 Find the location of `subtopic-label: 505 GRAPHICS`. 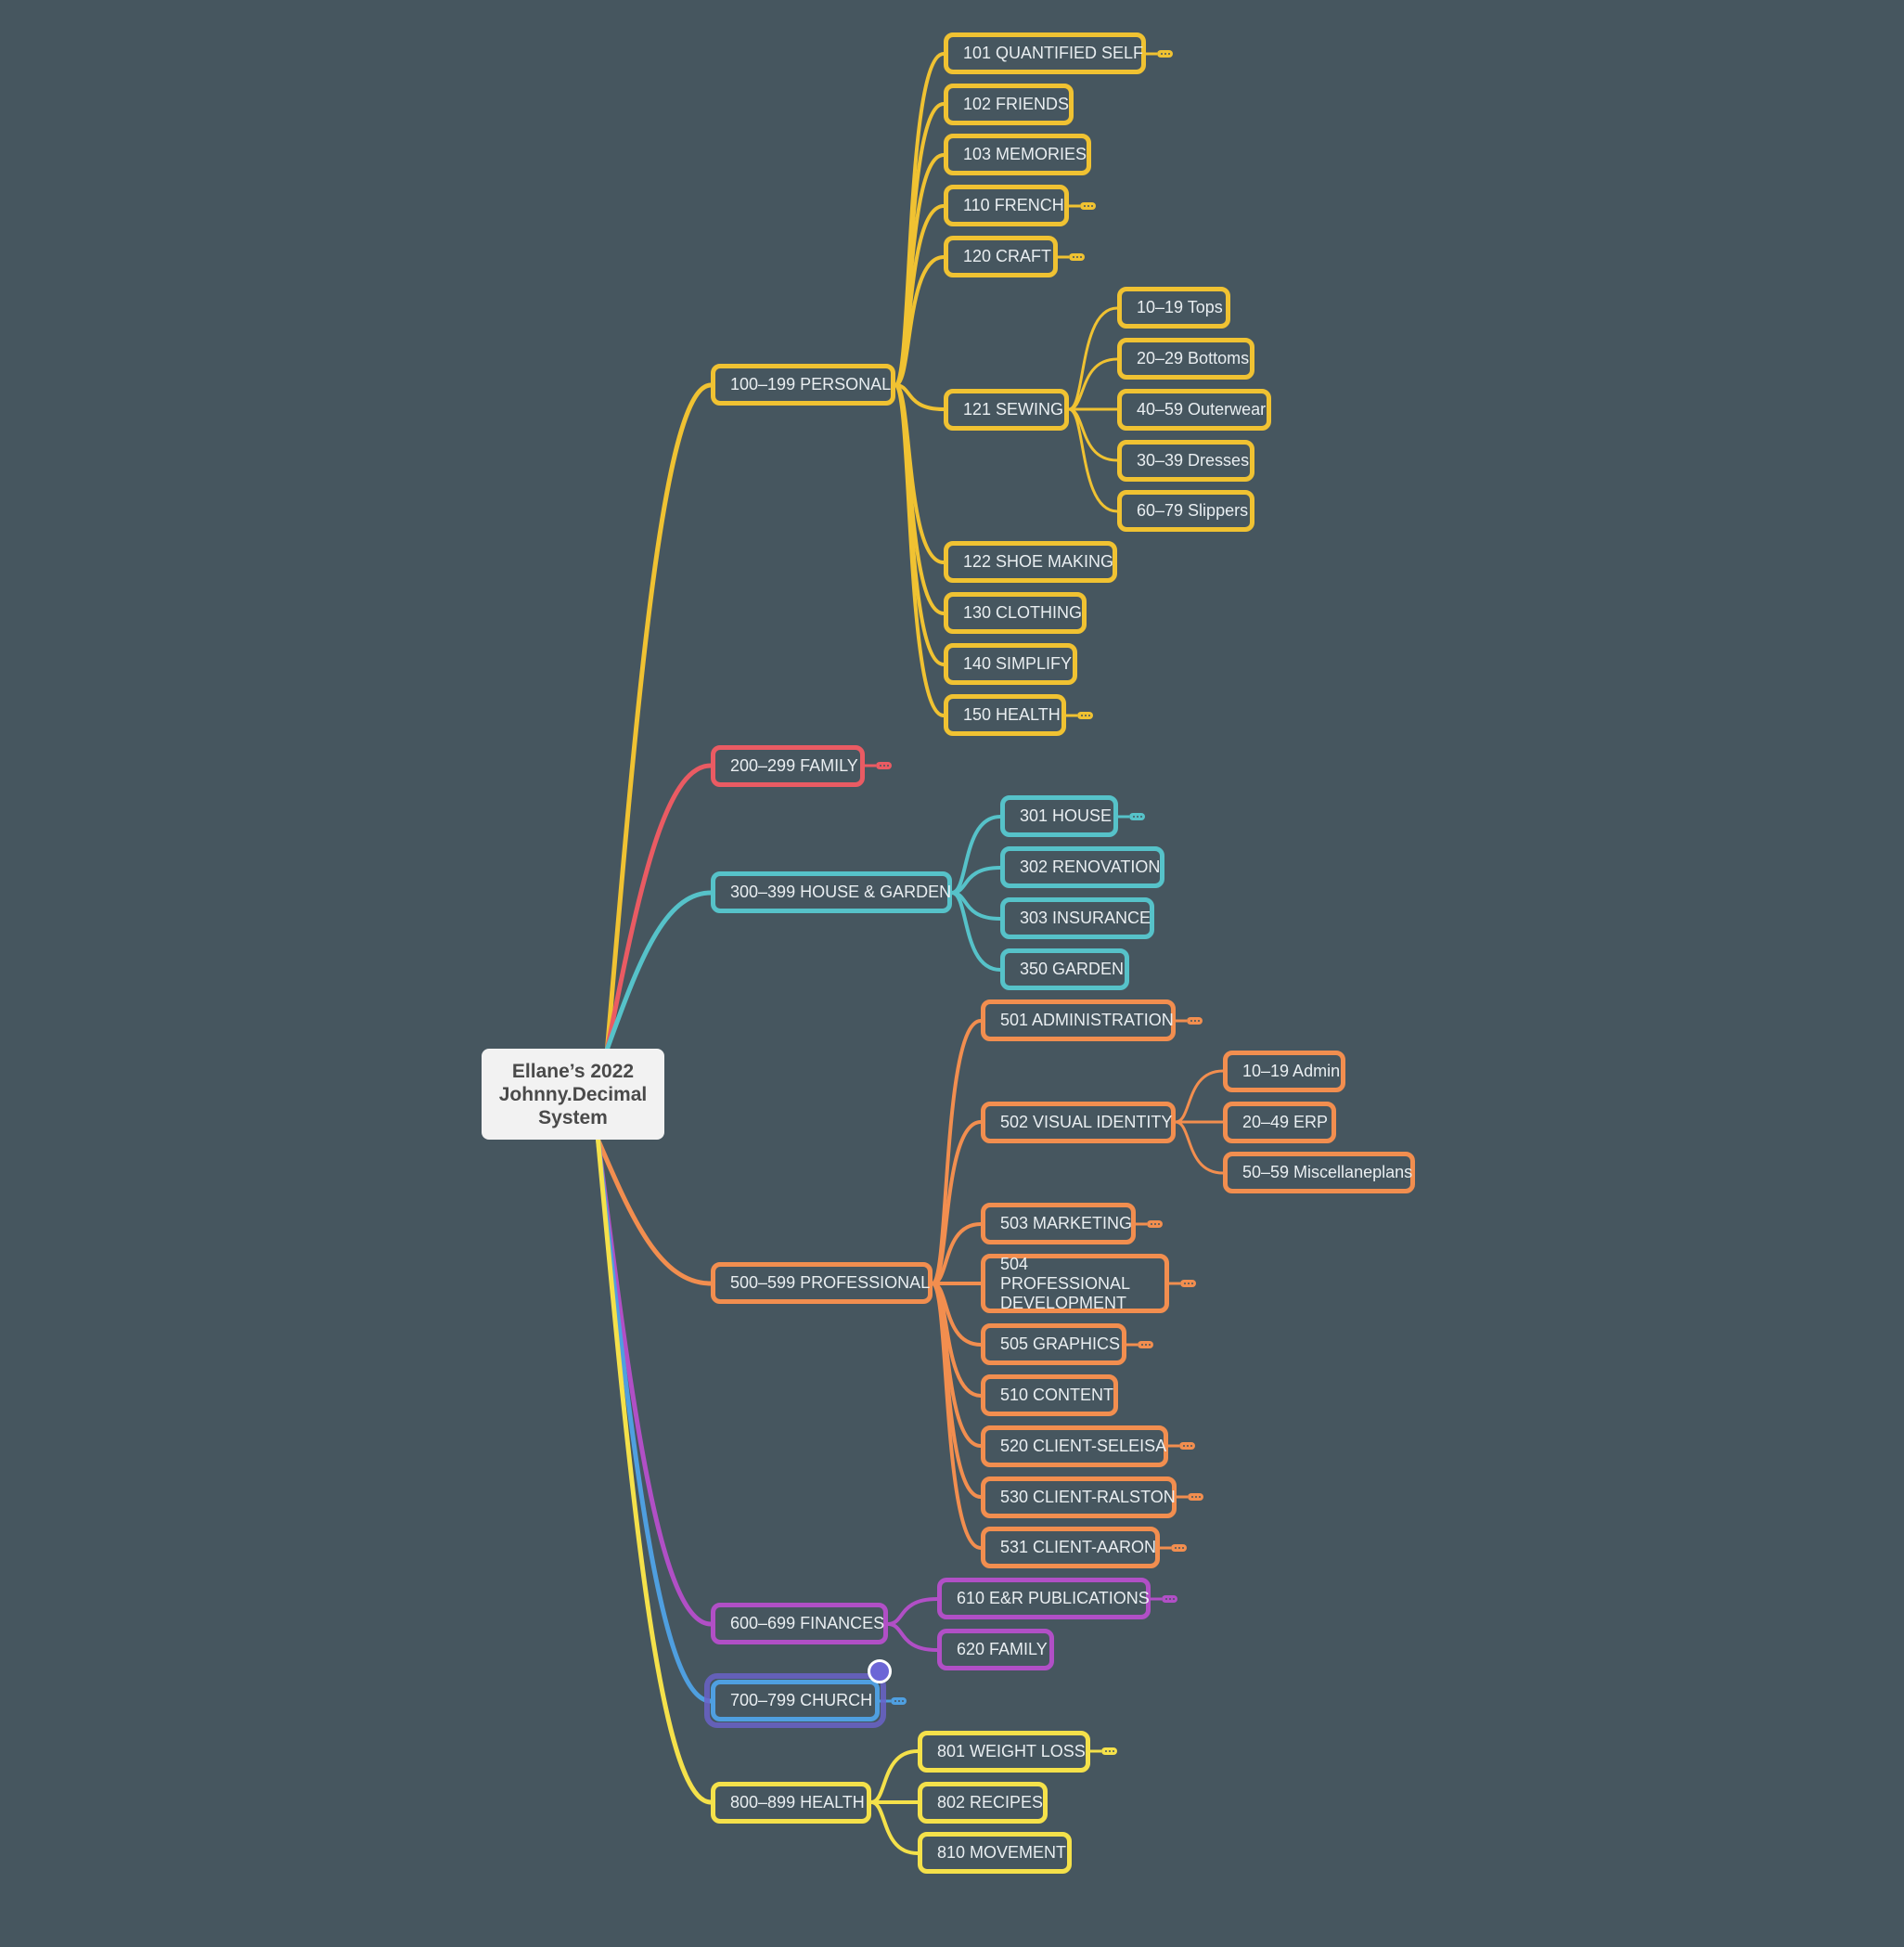

subtopic-label: 505 GRAPHICS is located at coordinates (1060, 1344).